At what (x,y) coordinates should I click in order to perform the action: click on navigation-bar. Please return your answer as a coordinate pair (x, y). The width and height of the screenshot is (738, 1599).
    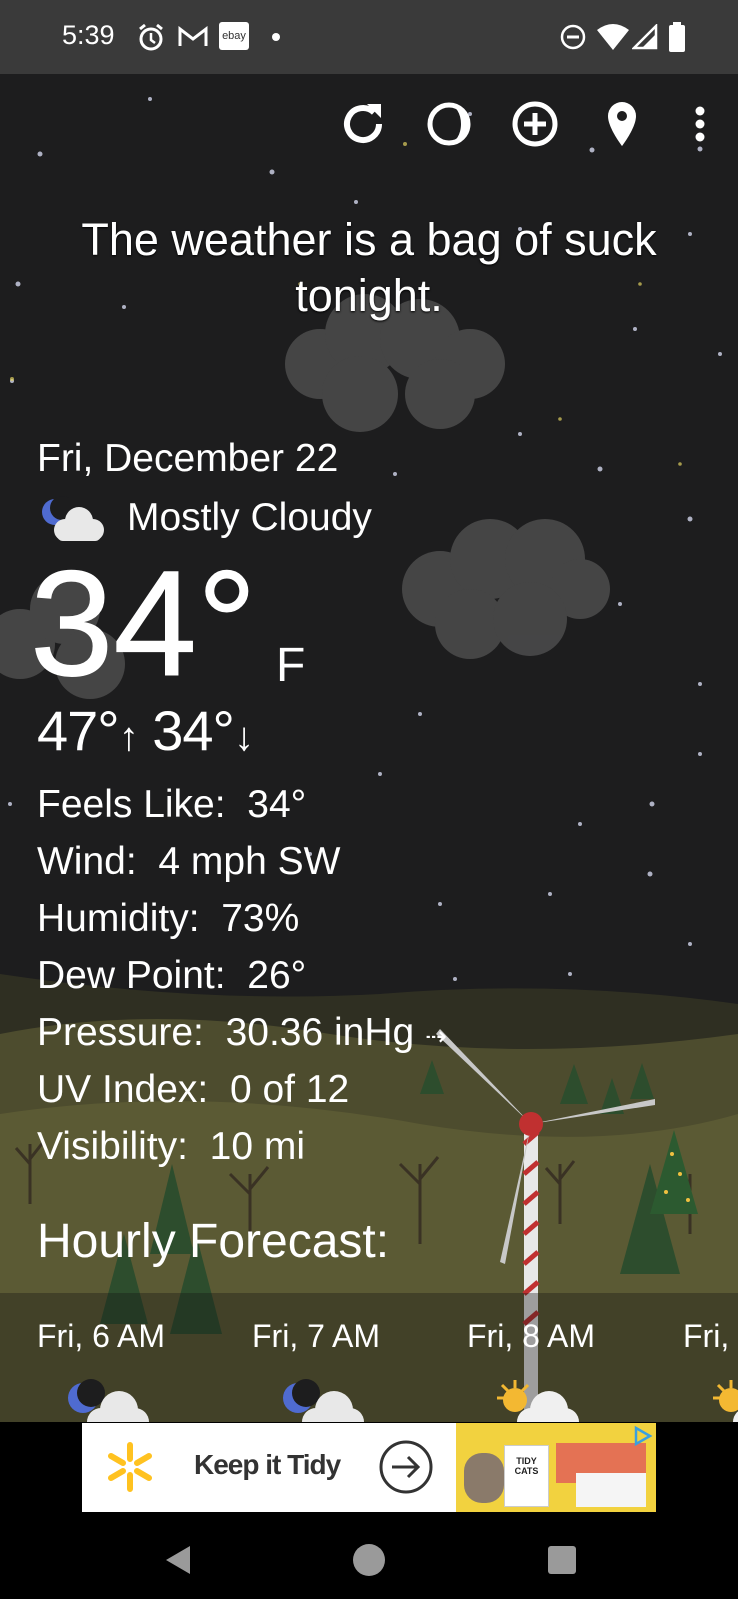
    Looking at the image, I should click on (369, 1560).